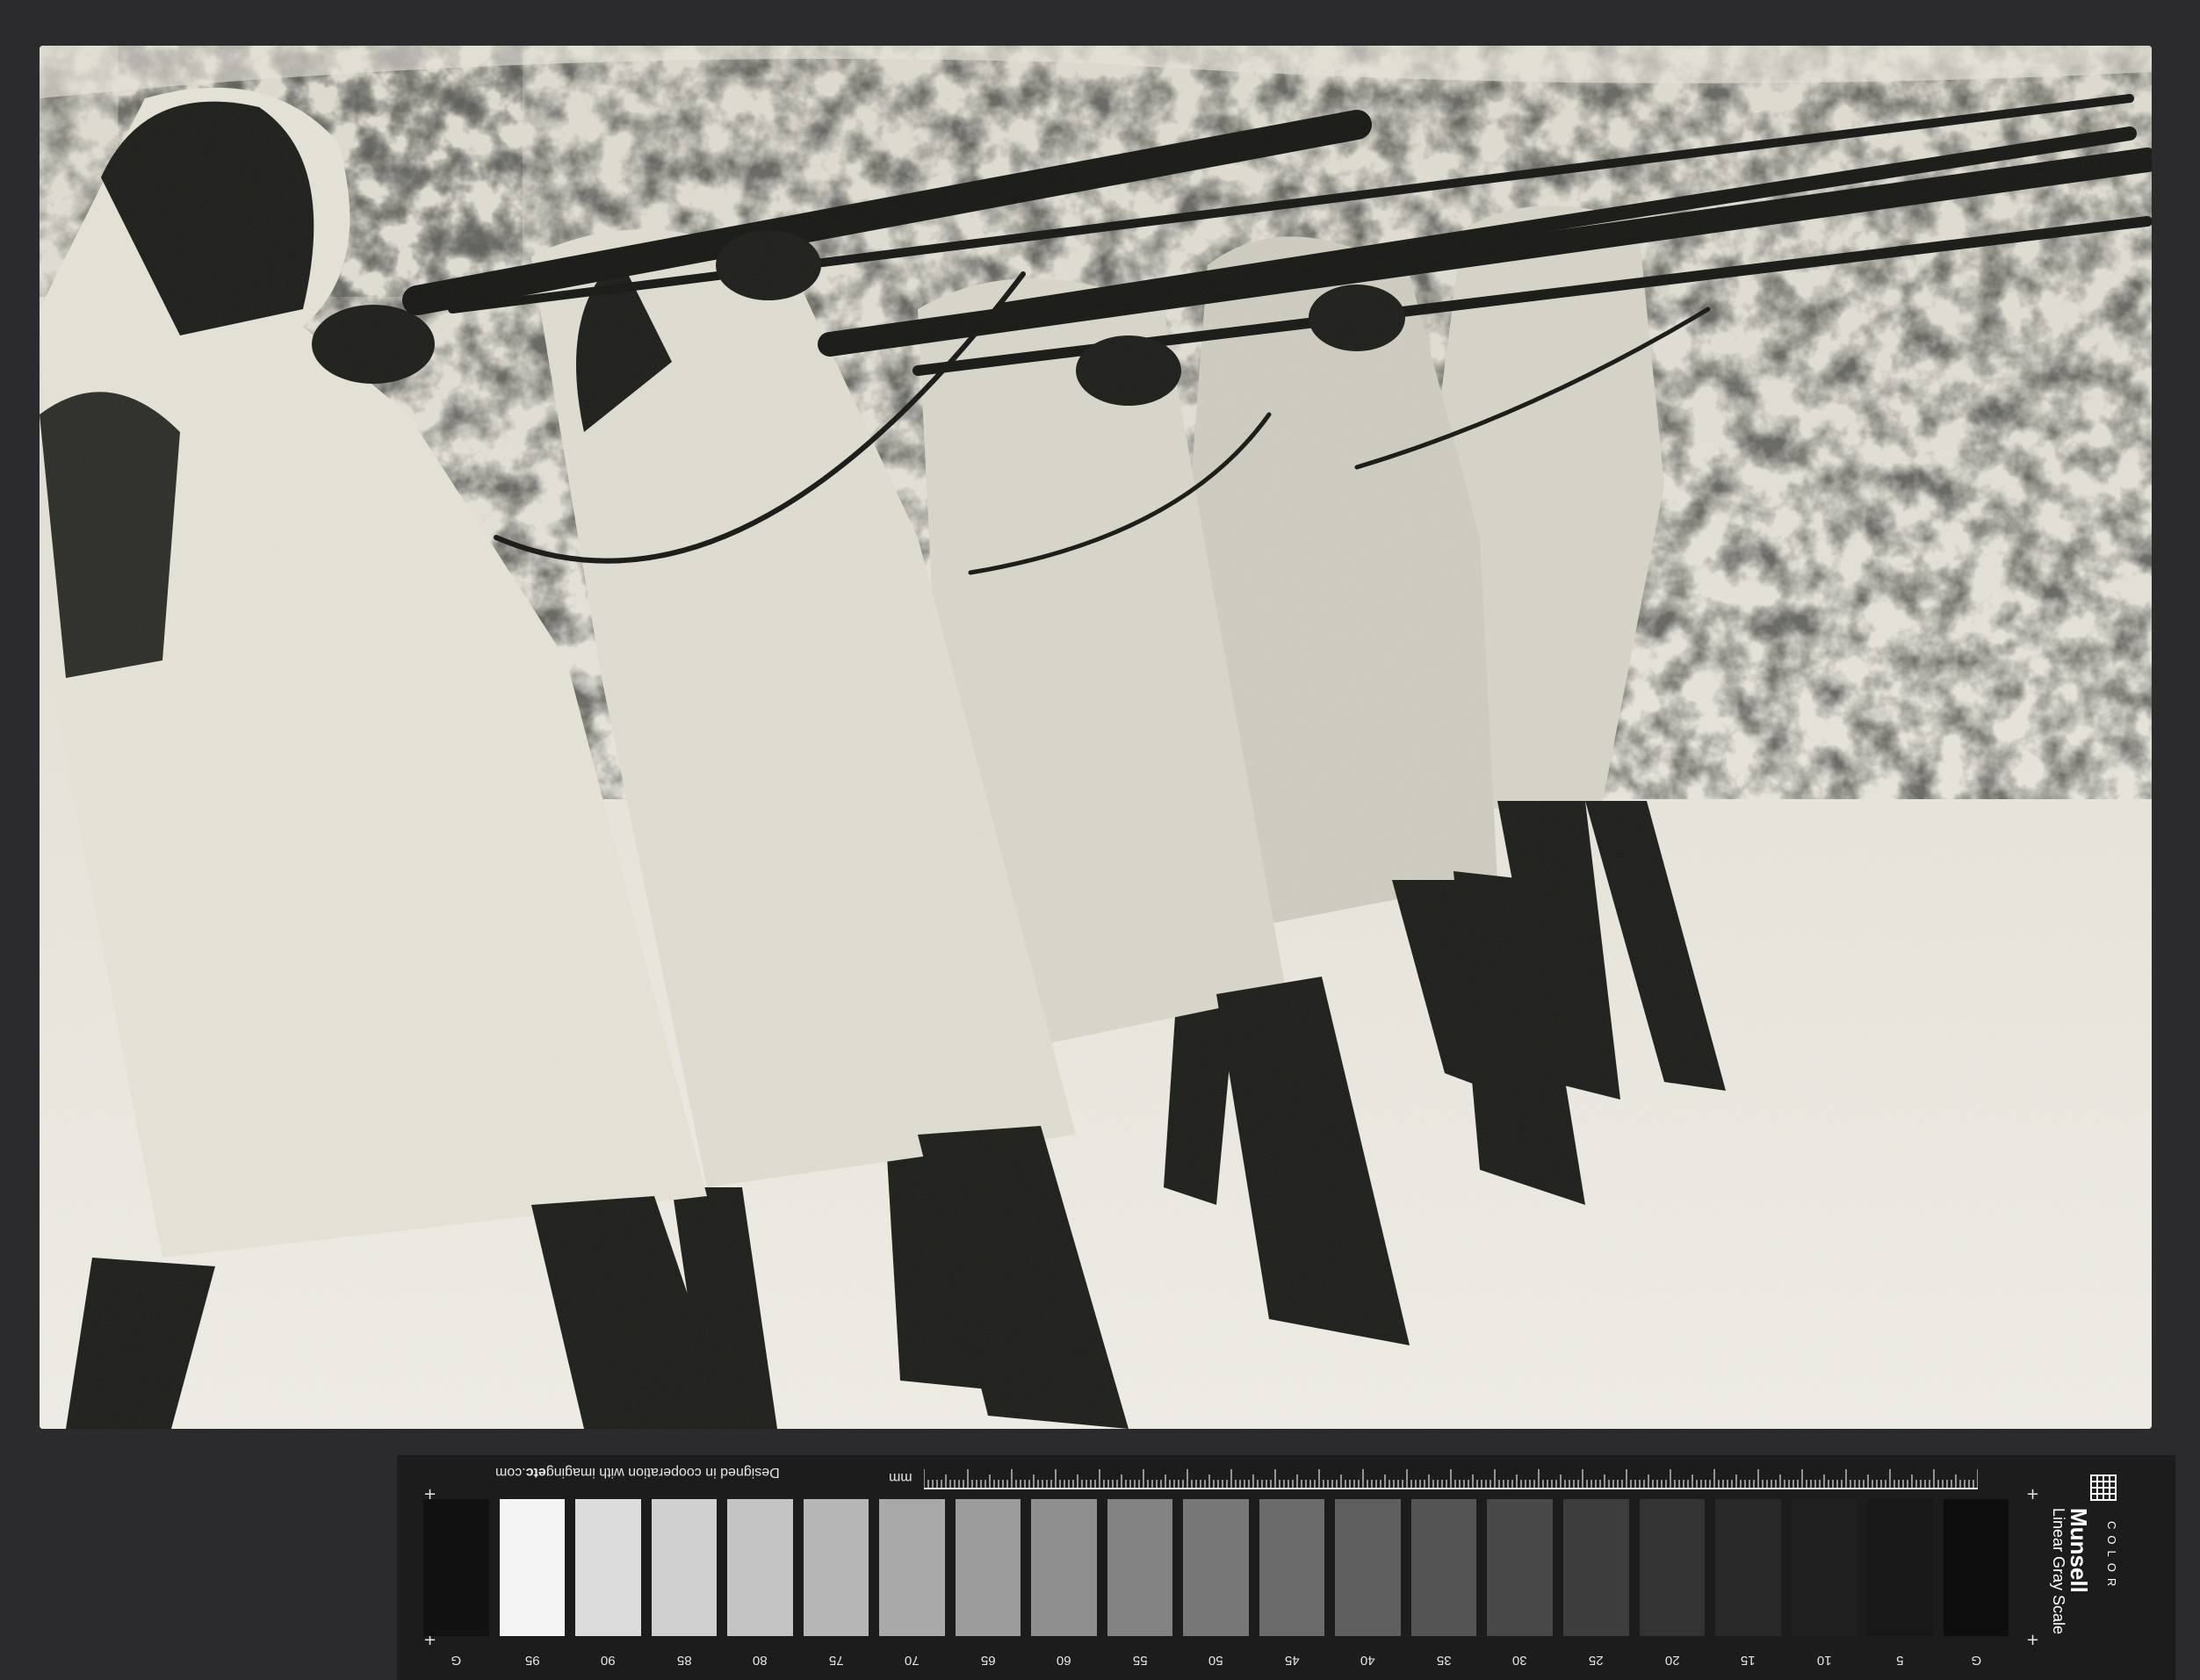 This screenshot has width=2200, height=1680. I want to click on gray-patch-label: 25, so click(1596, 1660).